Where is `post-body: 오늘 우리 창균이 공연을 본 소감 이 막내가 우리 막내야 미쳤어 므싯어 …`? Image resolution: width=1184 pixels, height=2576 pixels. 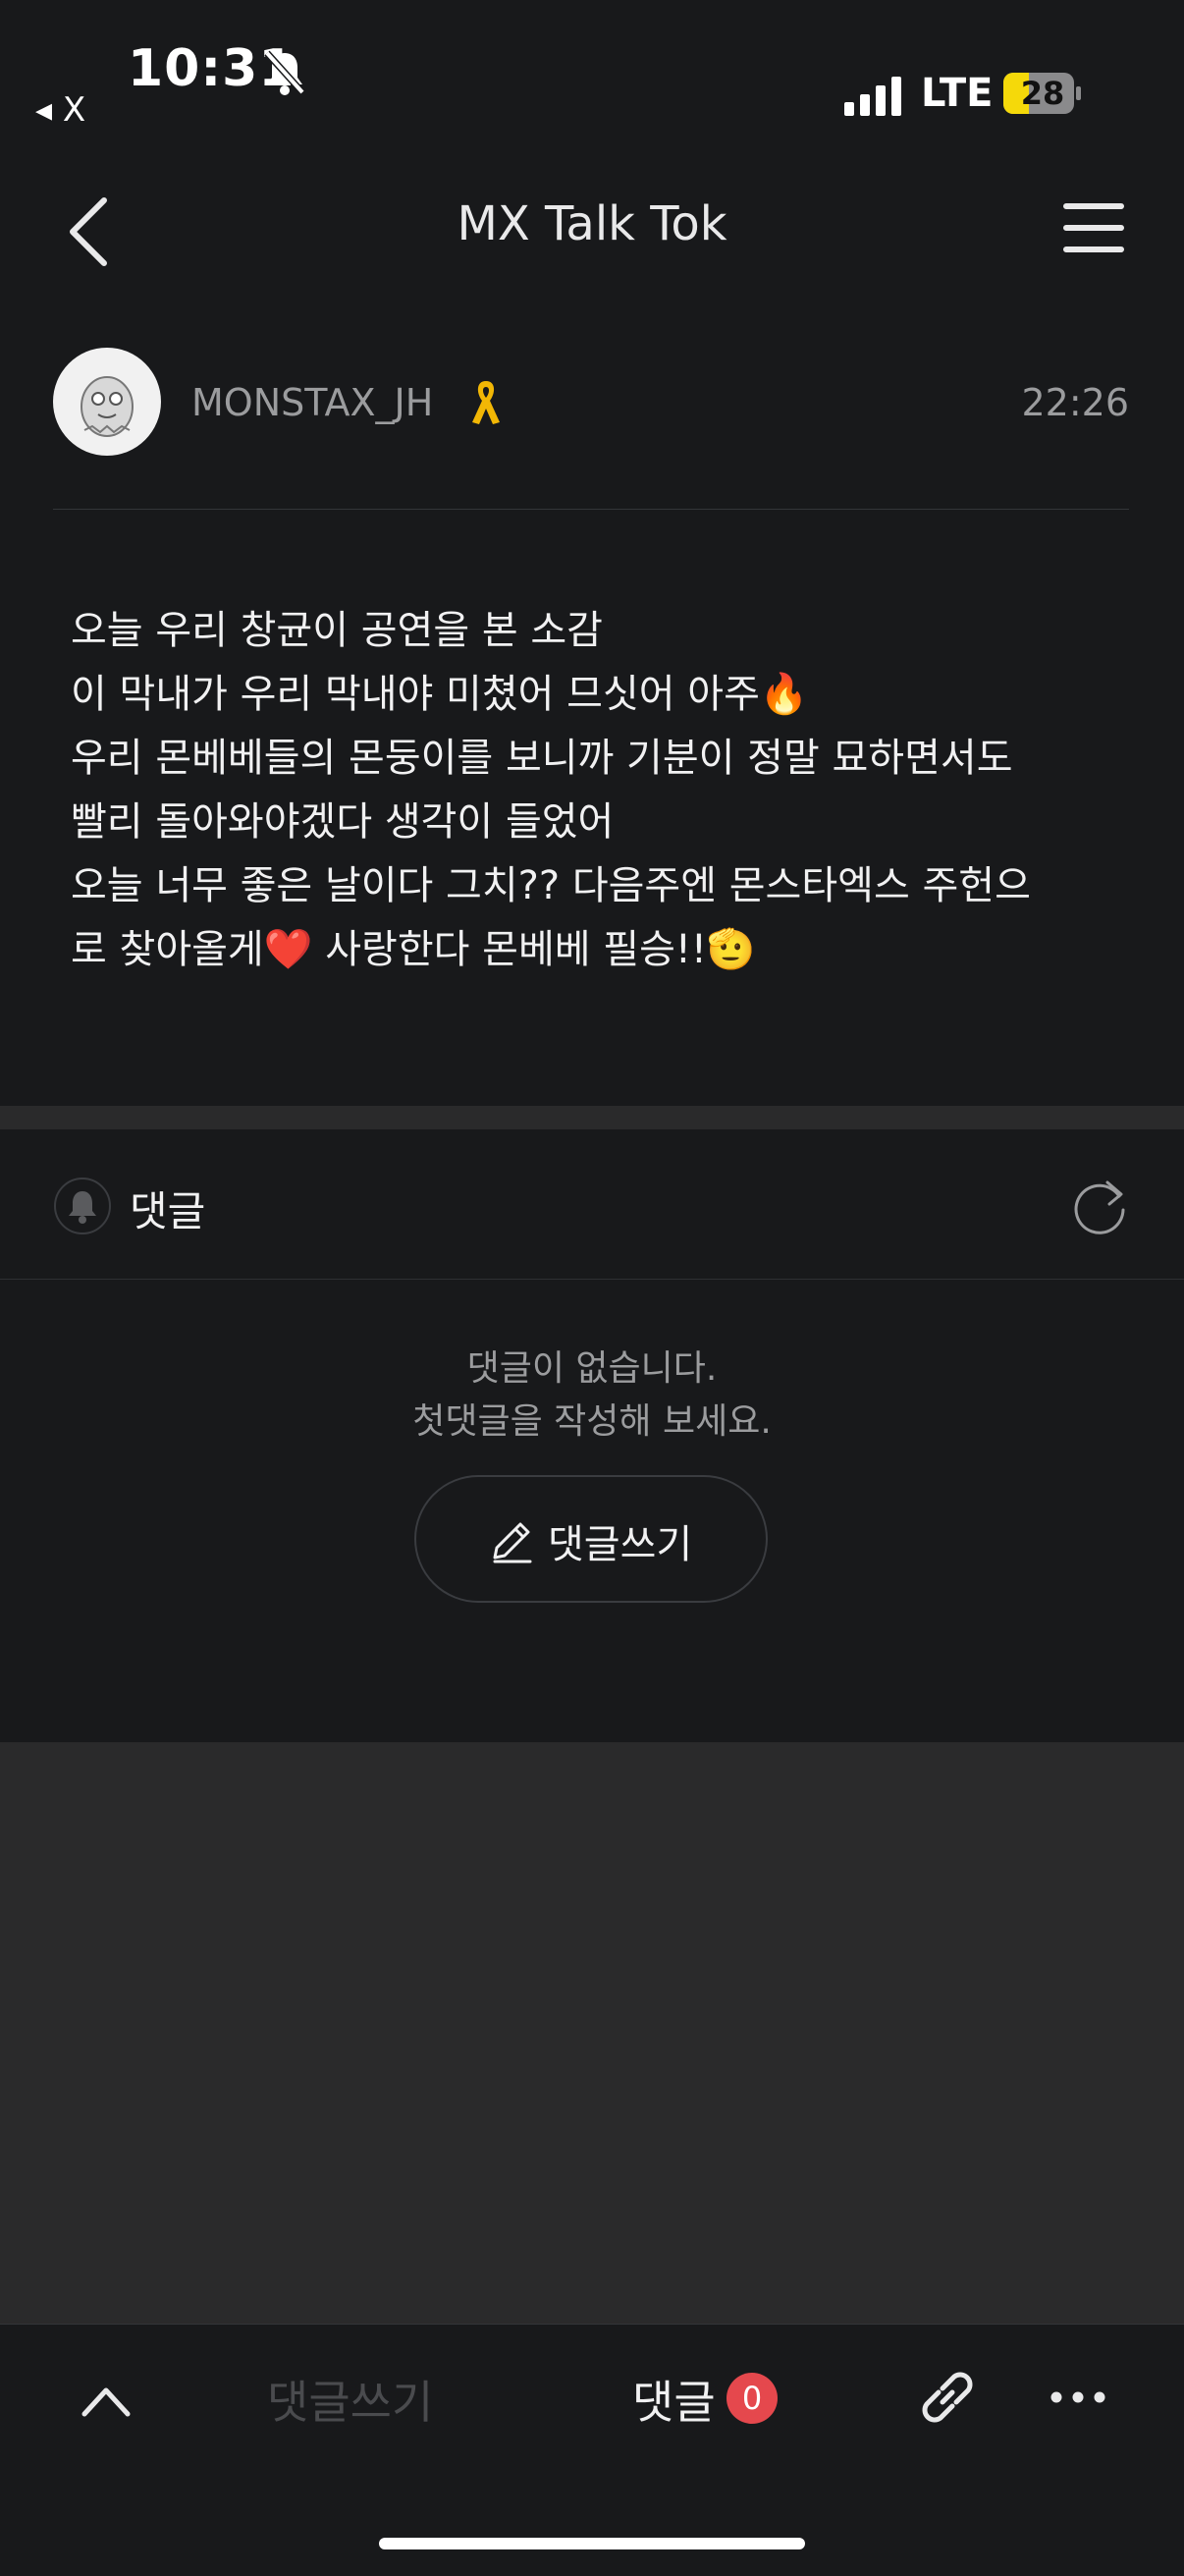
post-body: 오늘 우리 창균이 공연을 본 소감 이 막내가 우리 막내야 미쳤어 므싯어 … is located at coordinates (601, 790).